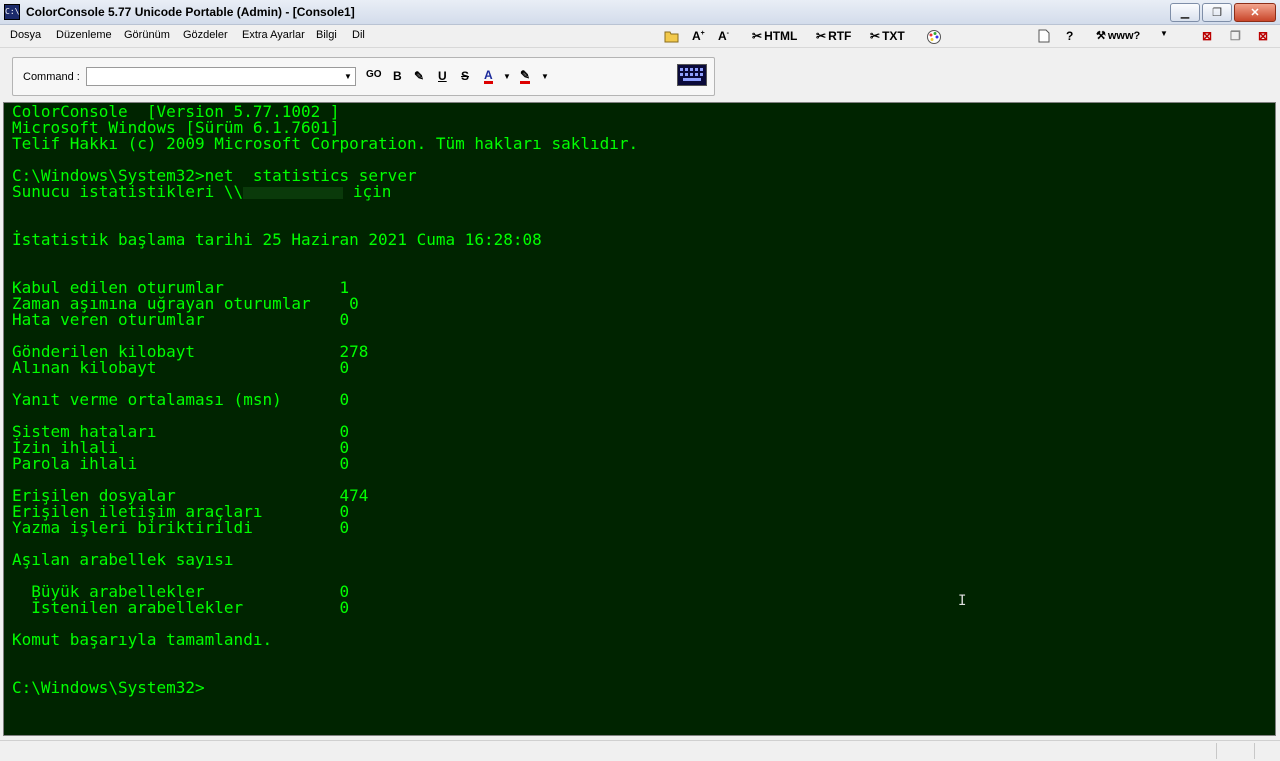 The height and width of the screenshot is (761, 1280). Describe the element at coordinates (51, 77) in the screenshot. I see `command-label: Command :` at that location.